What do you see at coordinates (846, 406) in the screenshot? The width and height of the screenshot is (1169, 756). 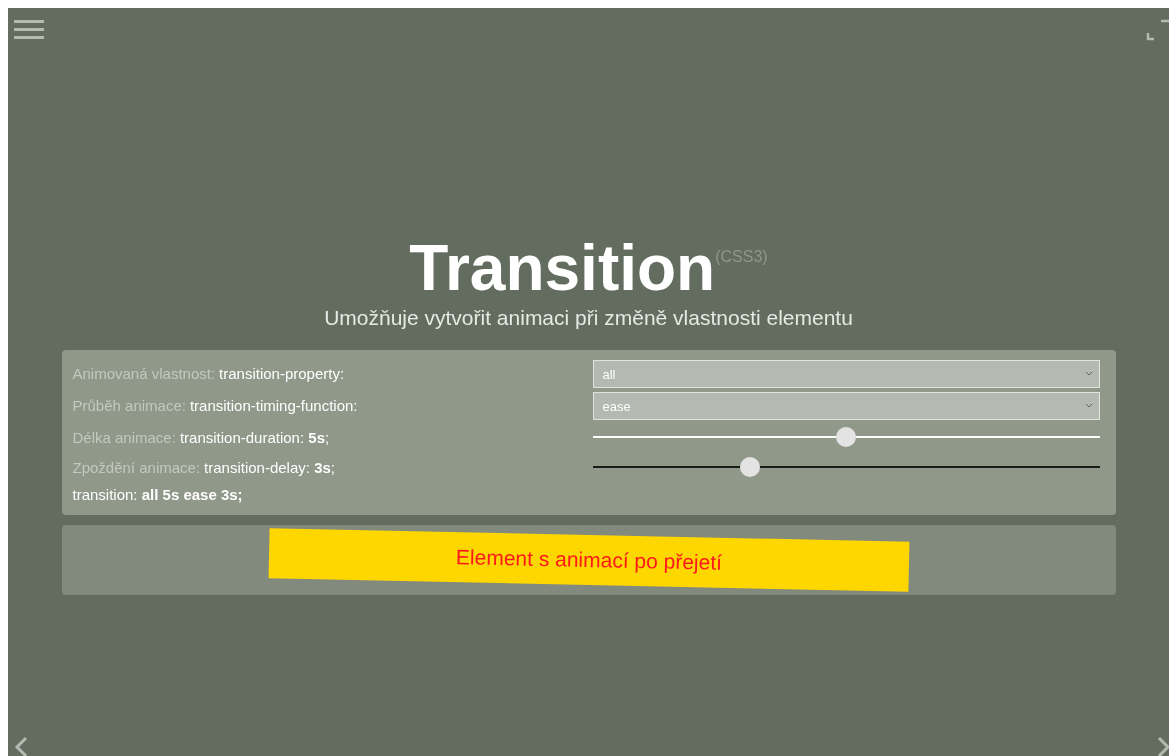 I see `select-field: ease` at bounding box center [846, 406].